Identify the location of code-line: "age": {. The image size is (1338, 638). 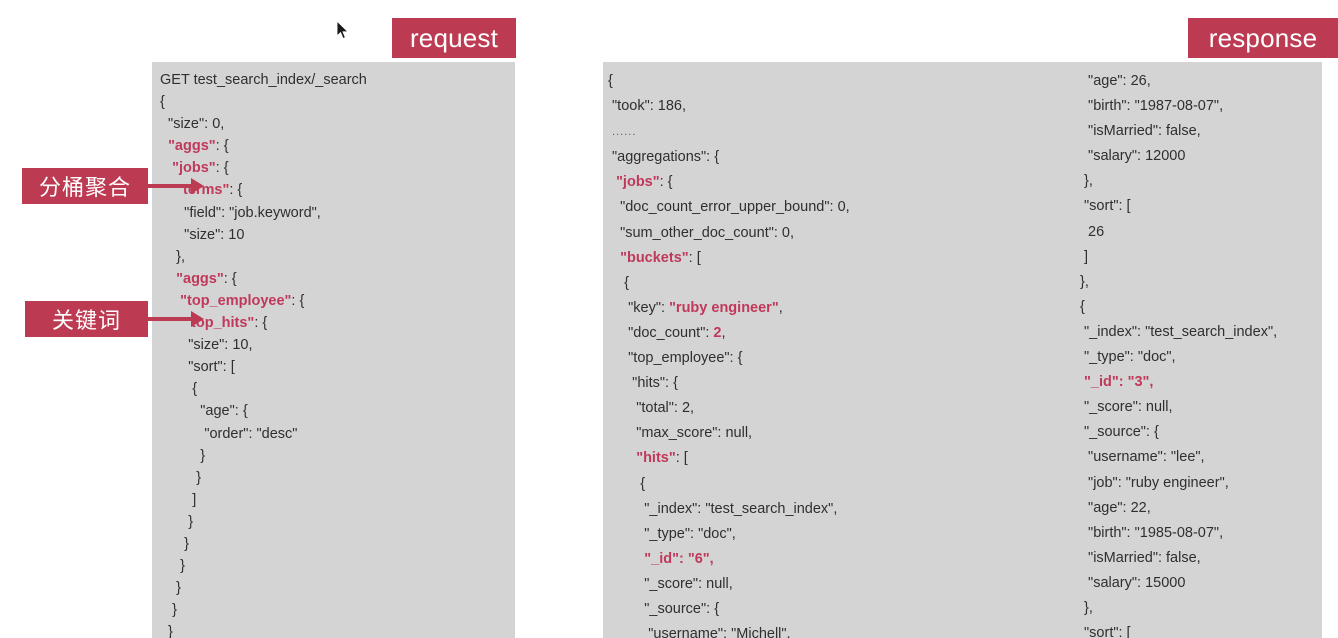
(204, 411).